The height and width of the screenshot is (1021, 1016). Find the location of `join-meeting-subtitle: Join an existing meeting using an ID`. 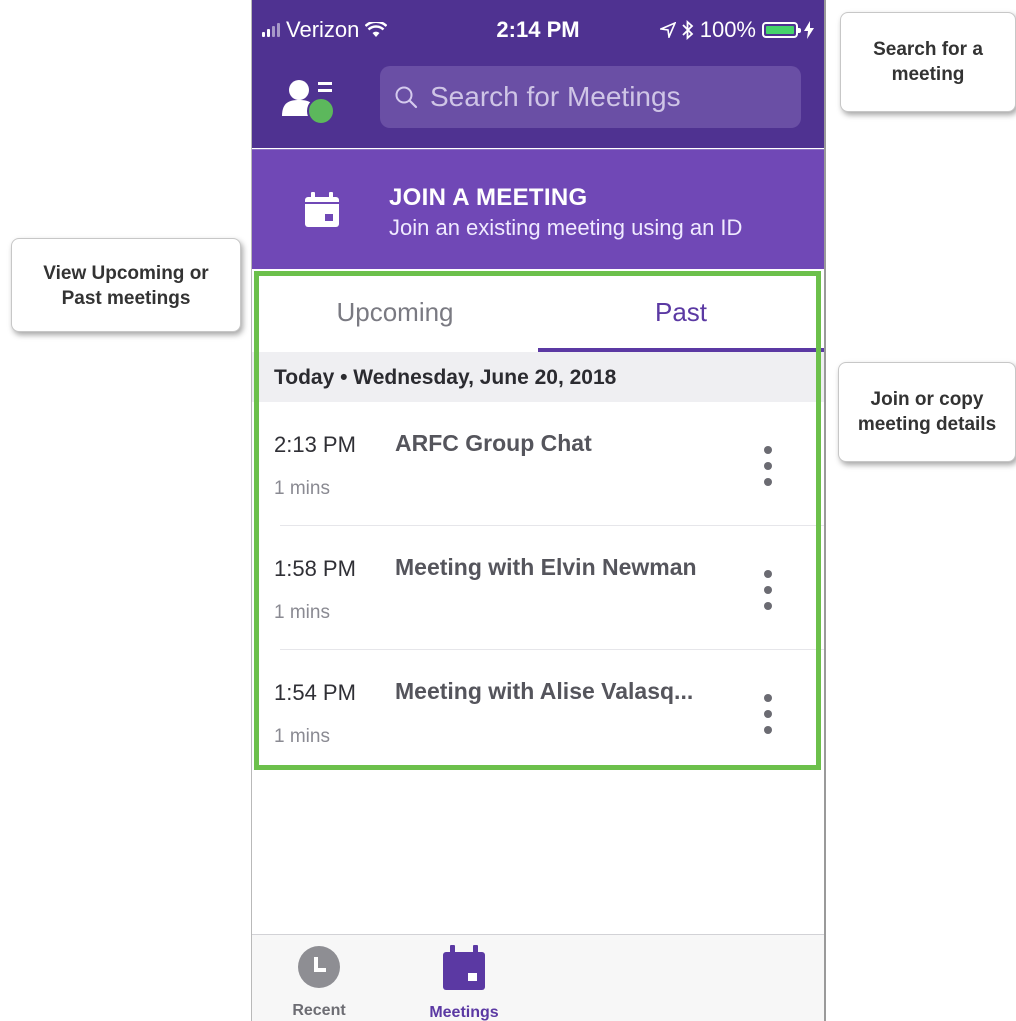

join-meeting-subtitle: Join an existing meeting using an ID is located at coordinates (566, 227).